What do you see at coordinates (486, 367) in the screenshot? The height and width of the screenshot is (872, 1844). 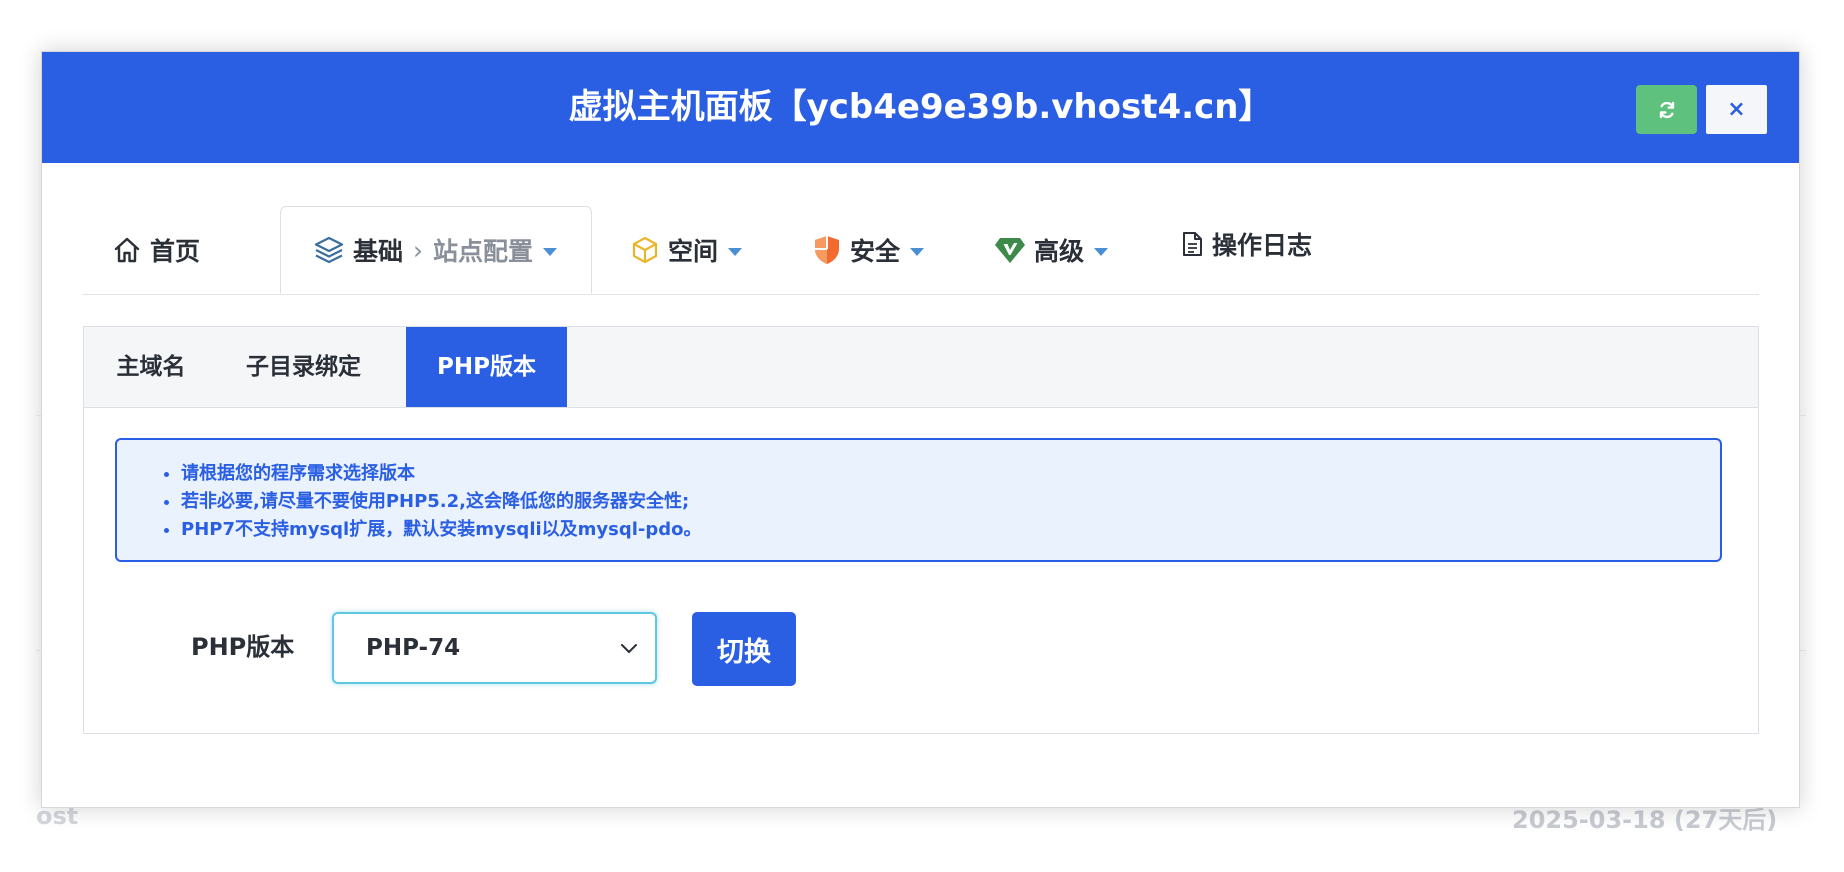 I see `subtab-php-version: PHP版本` at bounding box center [486, 367].